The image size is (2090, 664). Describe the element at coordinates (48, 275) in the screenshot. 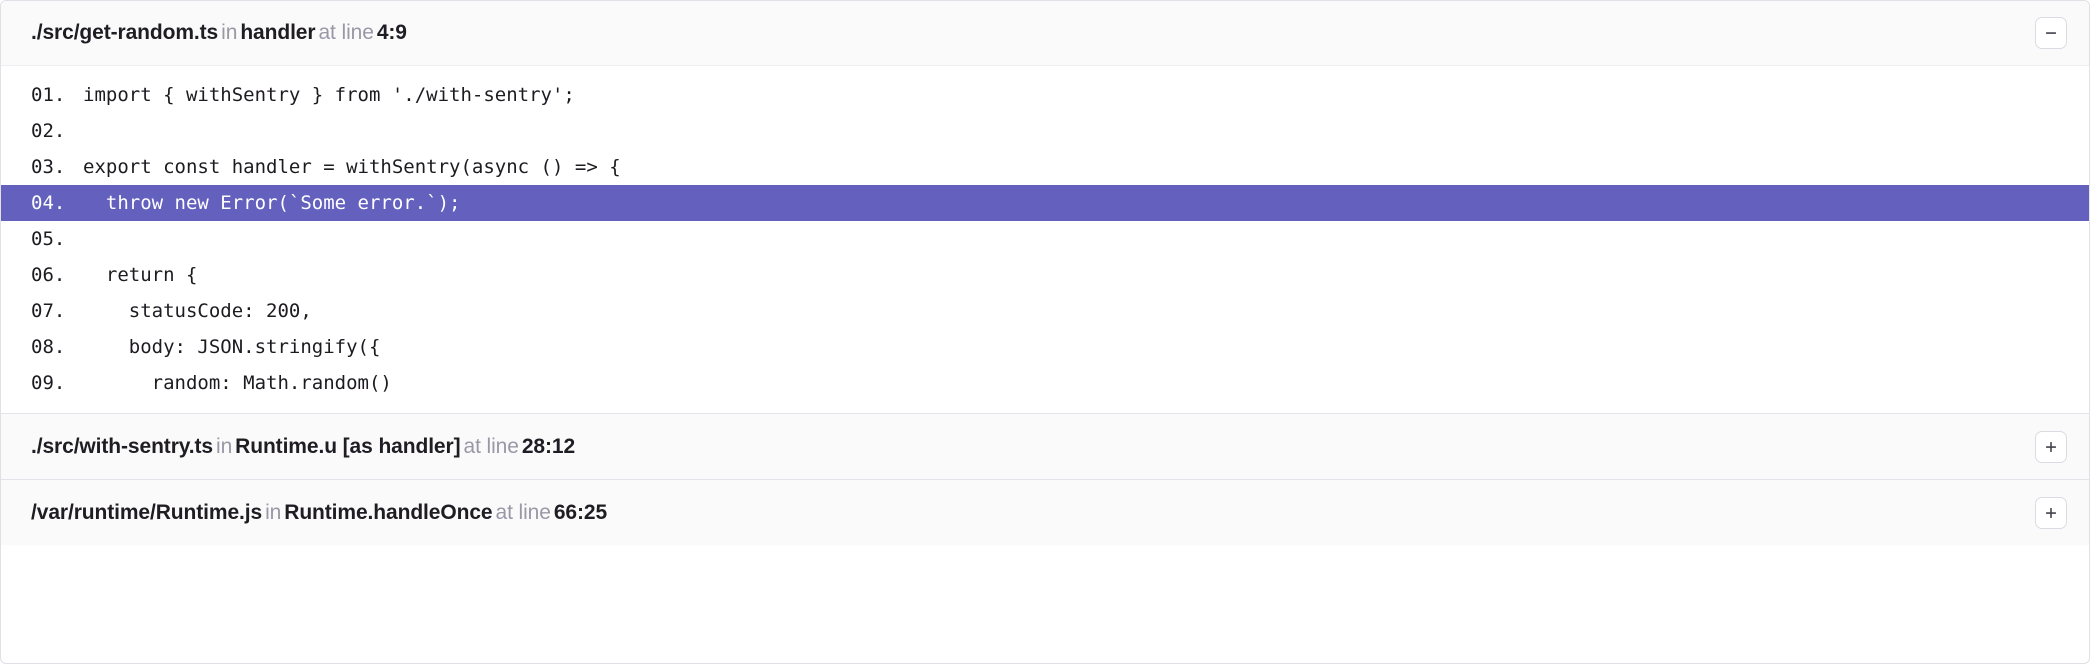

I see `code-line-number: 06.` at that location.